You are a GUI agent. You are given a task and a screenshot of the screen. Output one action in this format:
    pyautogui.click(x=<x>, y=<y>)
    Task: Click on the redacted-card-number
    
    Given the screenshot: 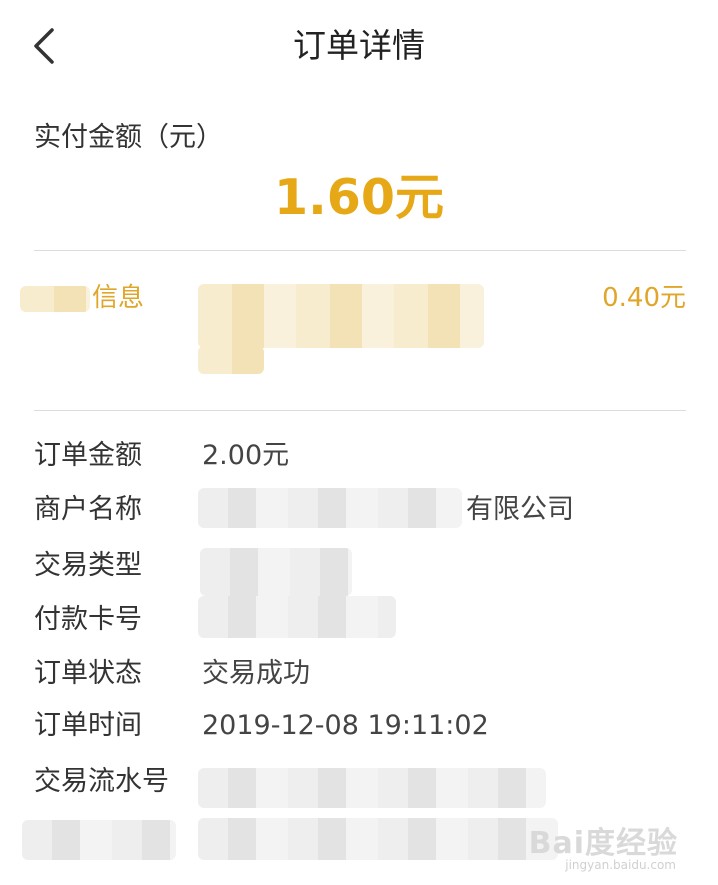 What is the action you would take?
    pyautogui.click(x=297, y=617)
    